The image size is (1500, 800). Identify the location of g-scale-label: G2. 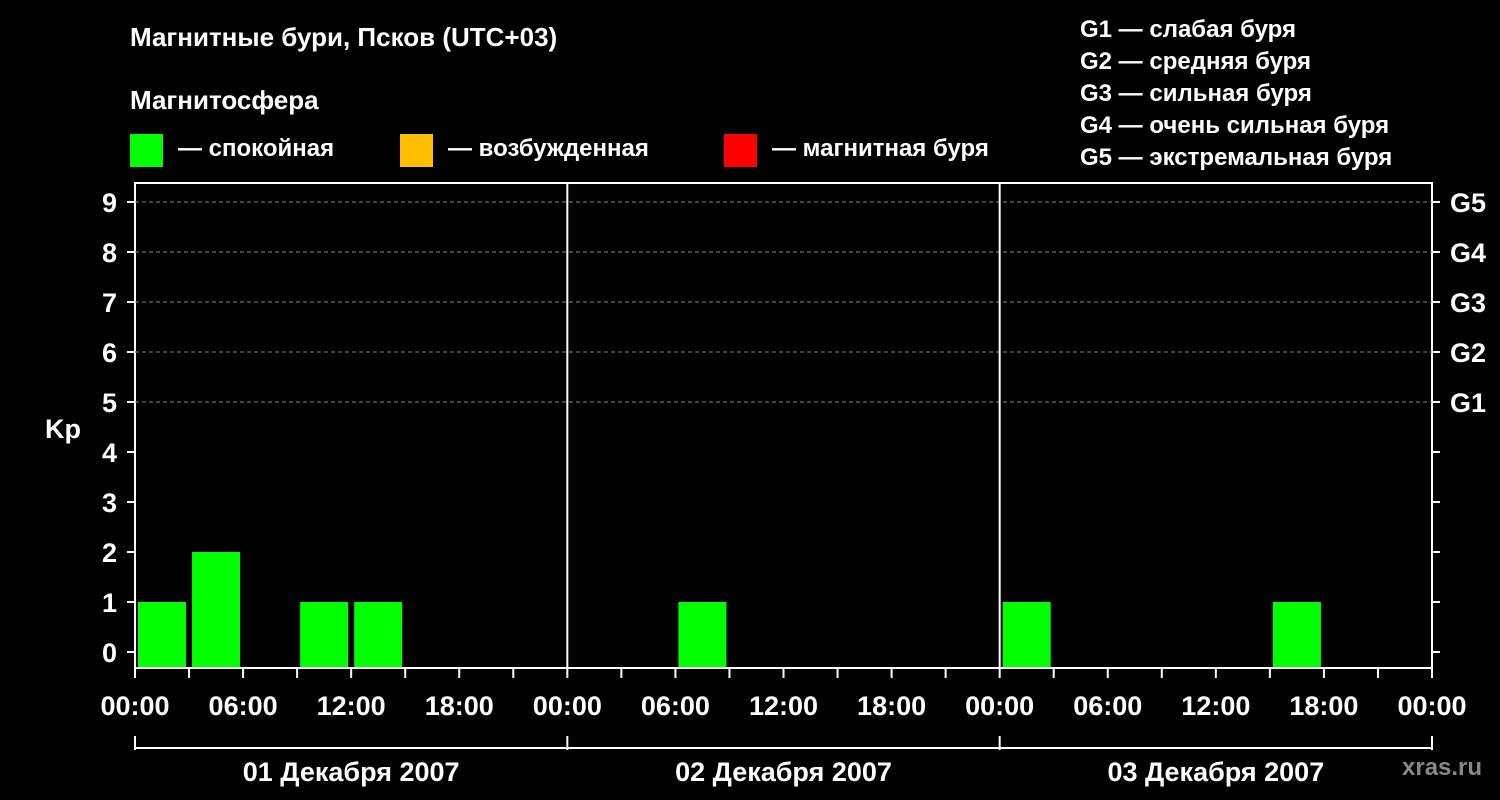
(1468, 353).